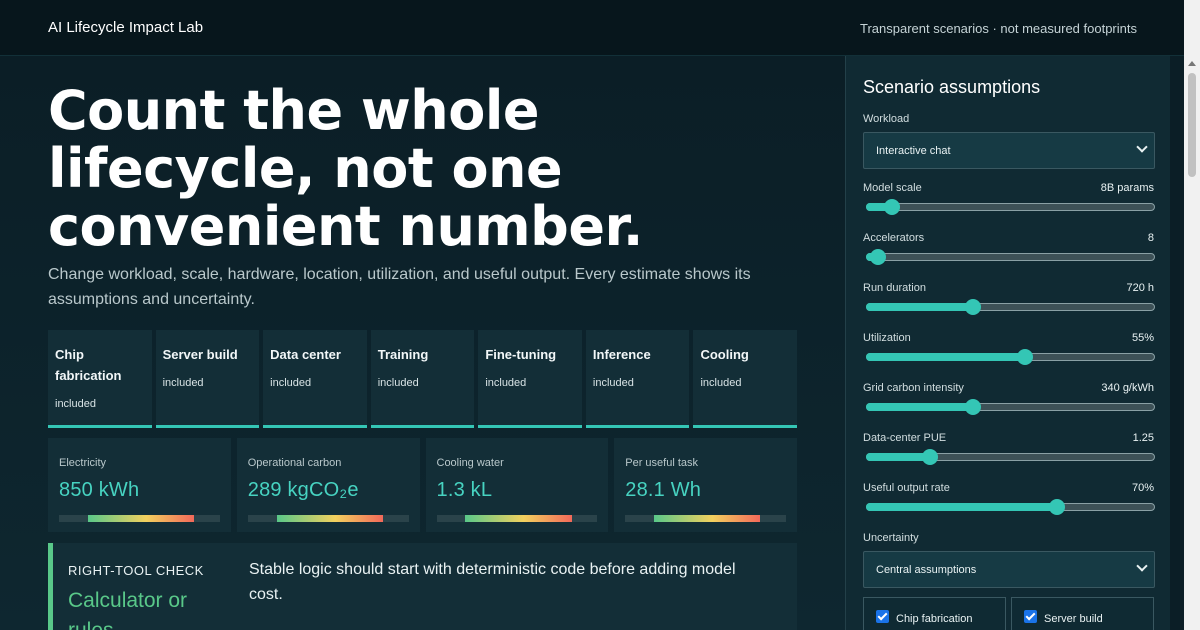  I want to click on slider-label-grid-carbon-intensity: Grid carbon intensity, so click(913, 388).